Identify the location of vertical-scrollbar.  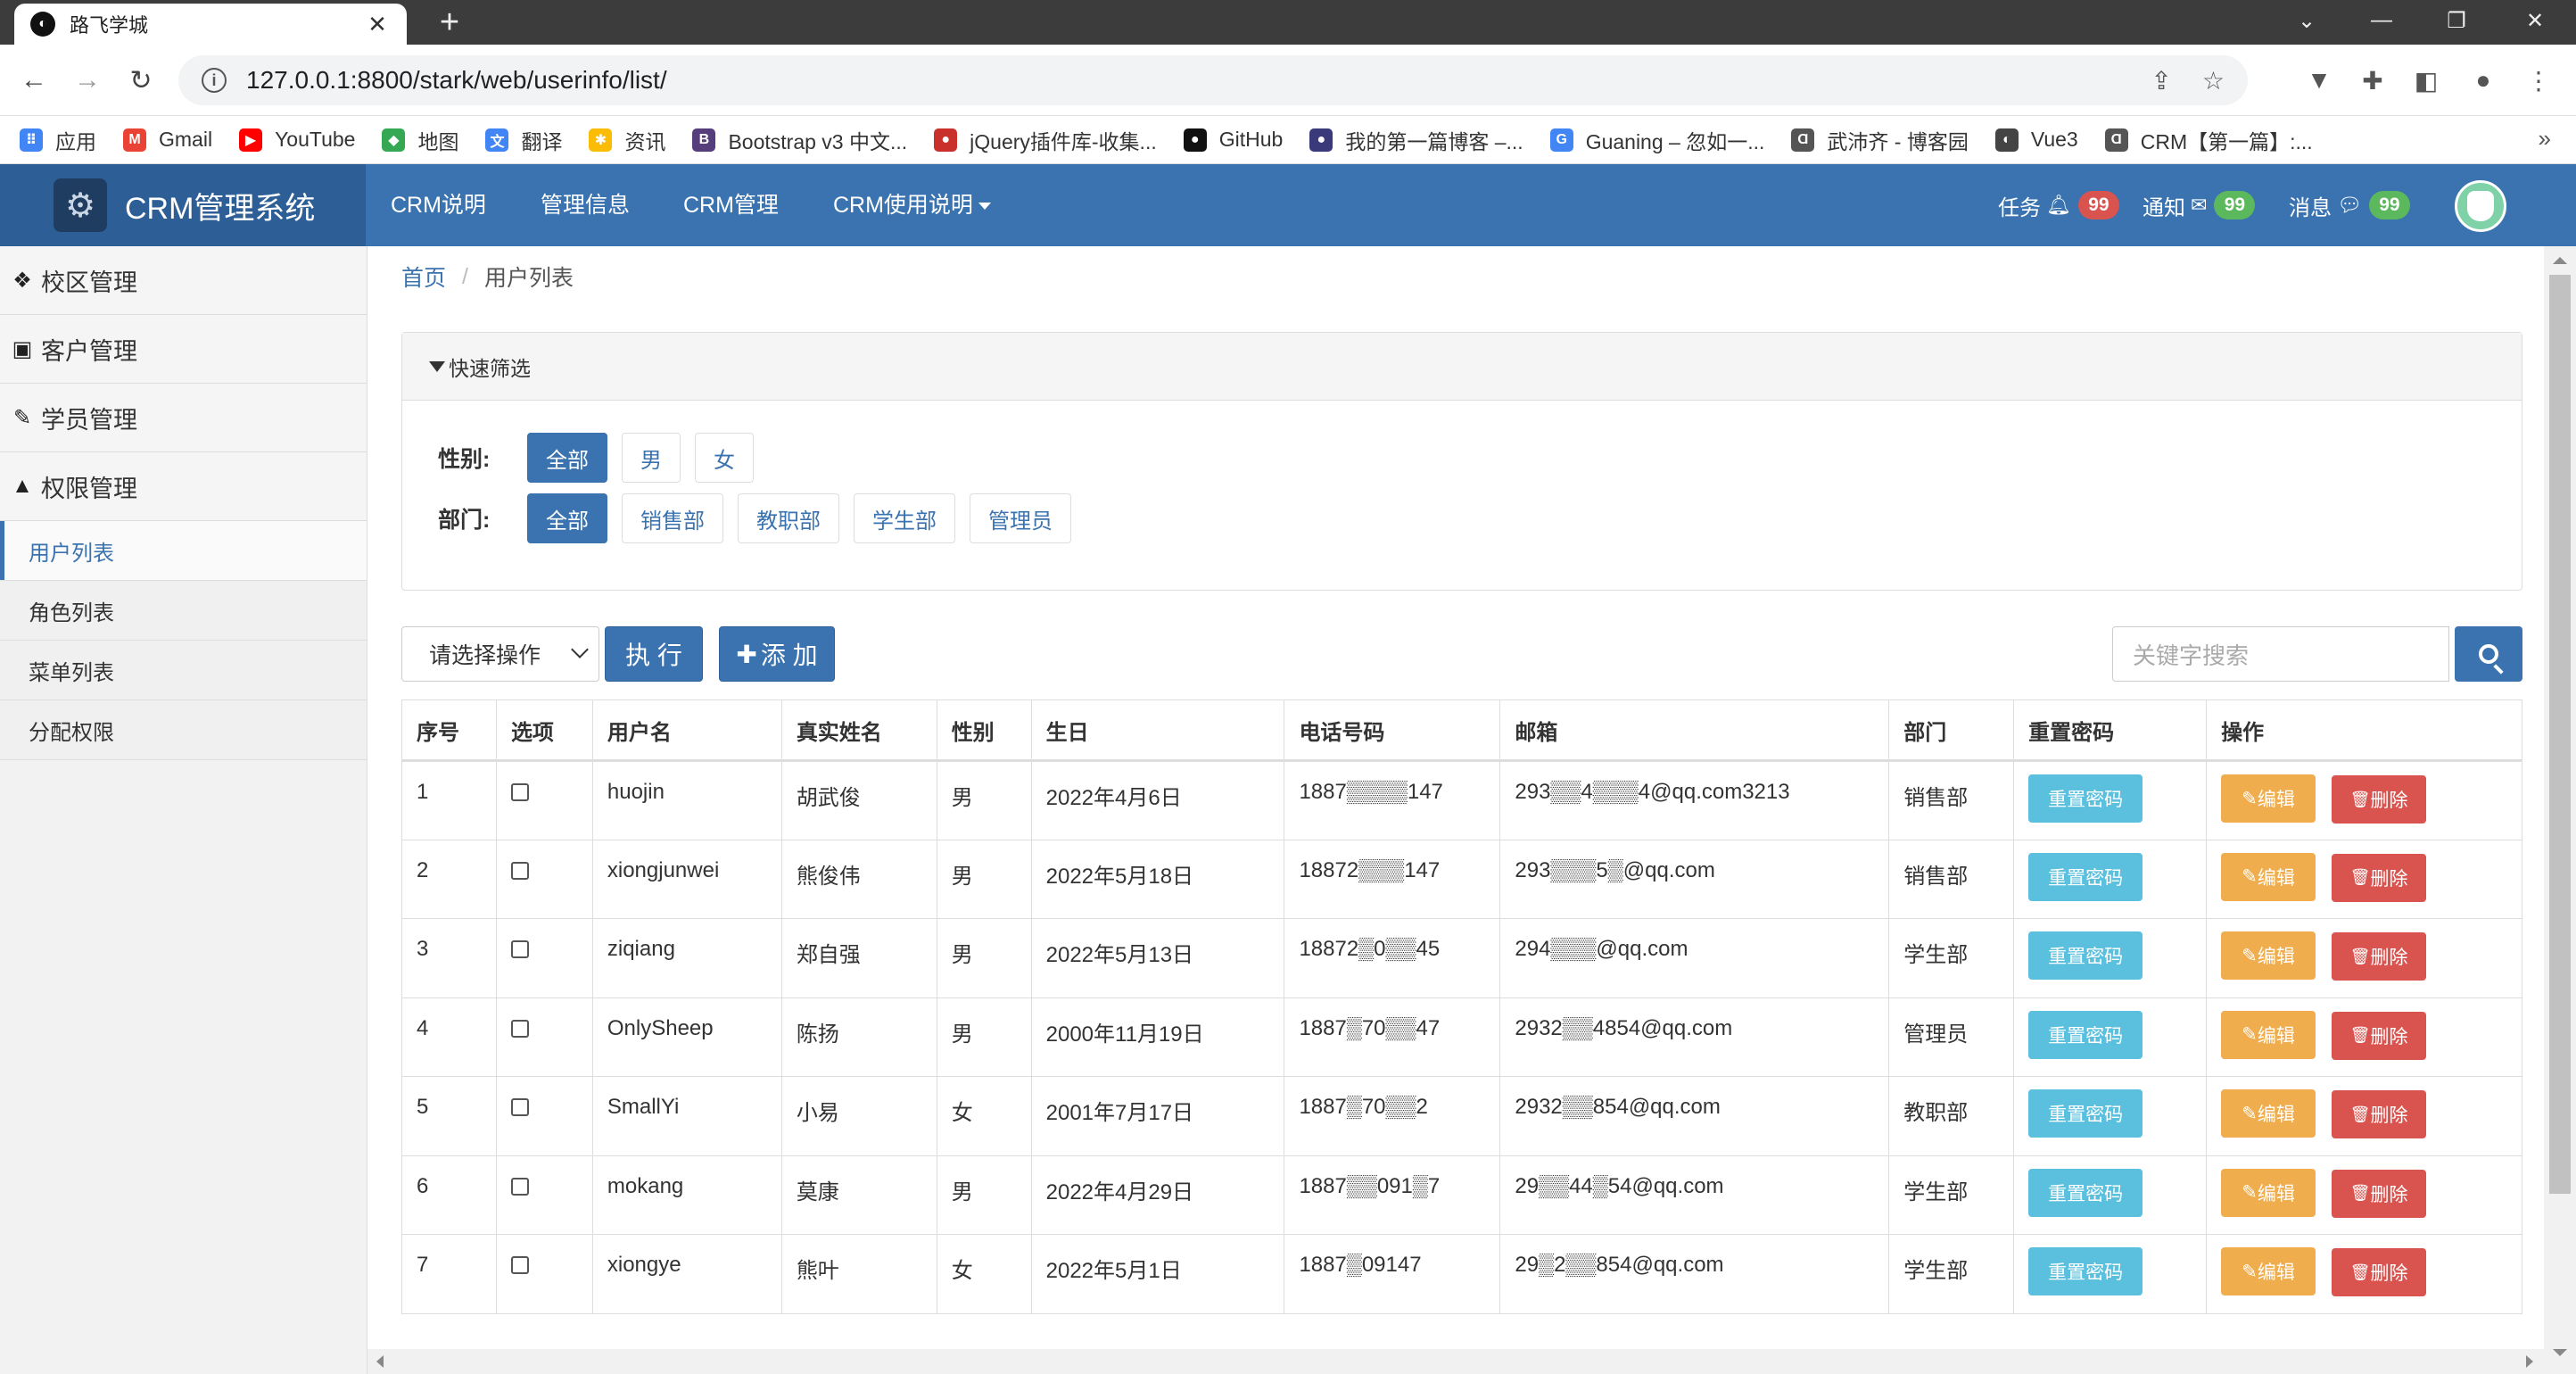
(2560, 810).